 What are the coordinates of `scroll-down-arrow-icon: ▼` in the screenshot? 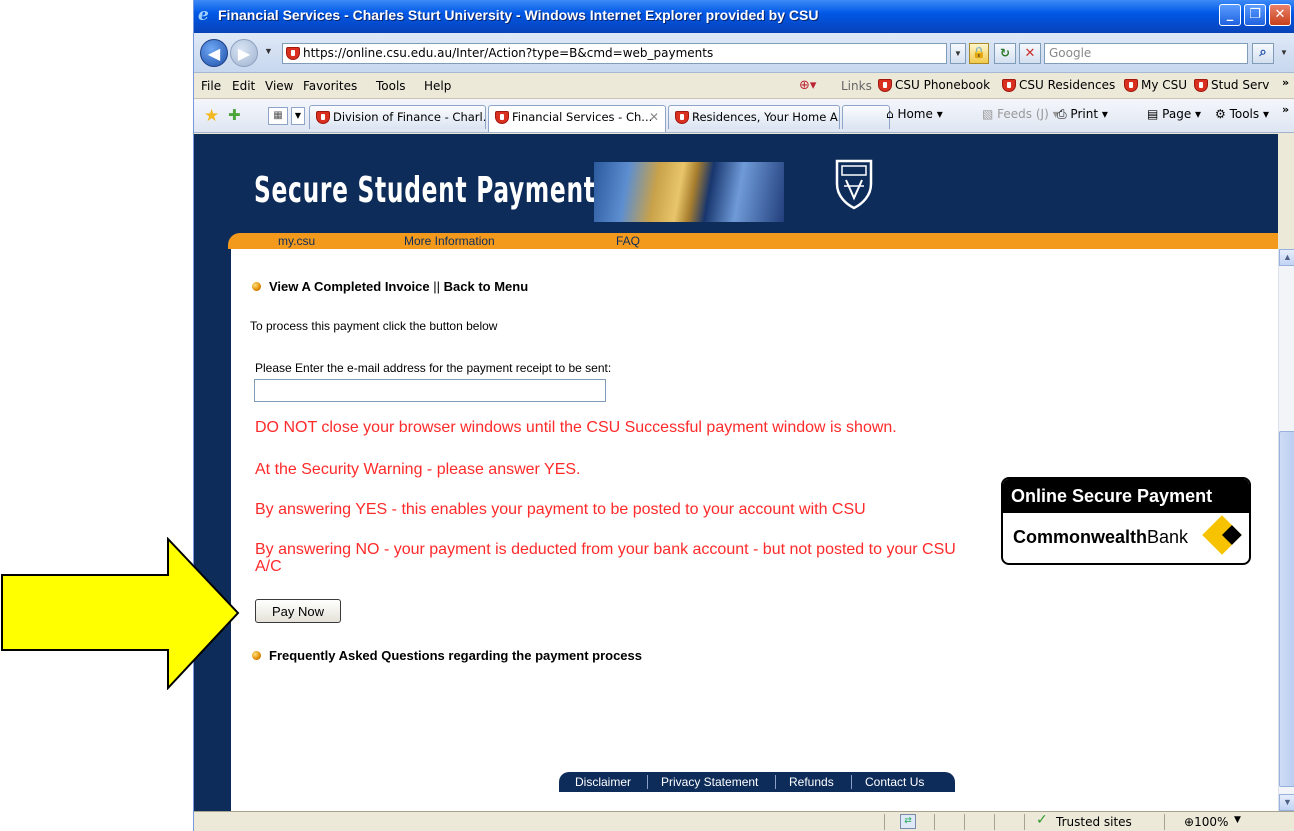 It's located at (1286, 802).